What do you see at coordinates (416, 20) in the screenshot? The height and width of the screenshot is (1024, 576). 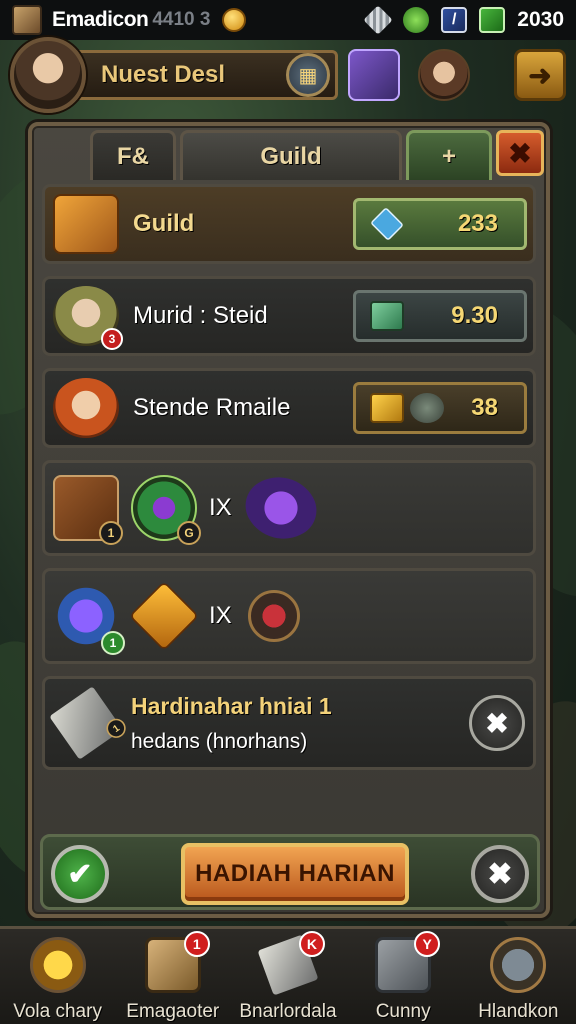 I see `green-leaf-icon` at bounding box center [416, 20].